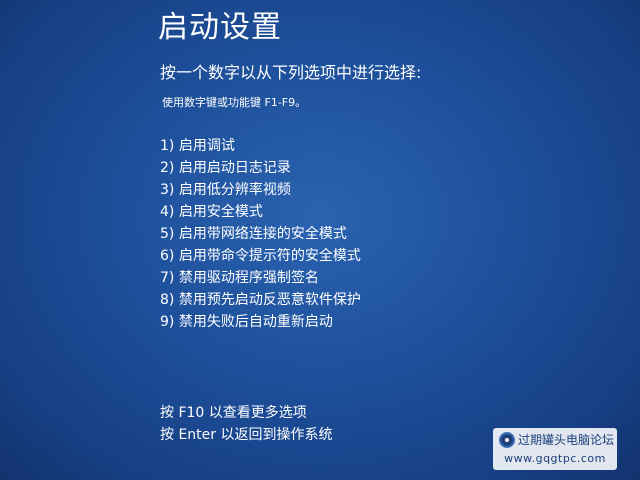  I want to click on option-safe-mode-networking: 5) 启用带网络连接的安全模式, so click(260, 234).